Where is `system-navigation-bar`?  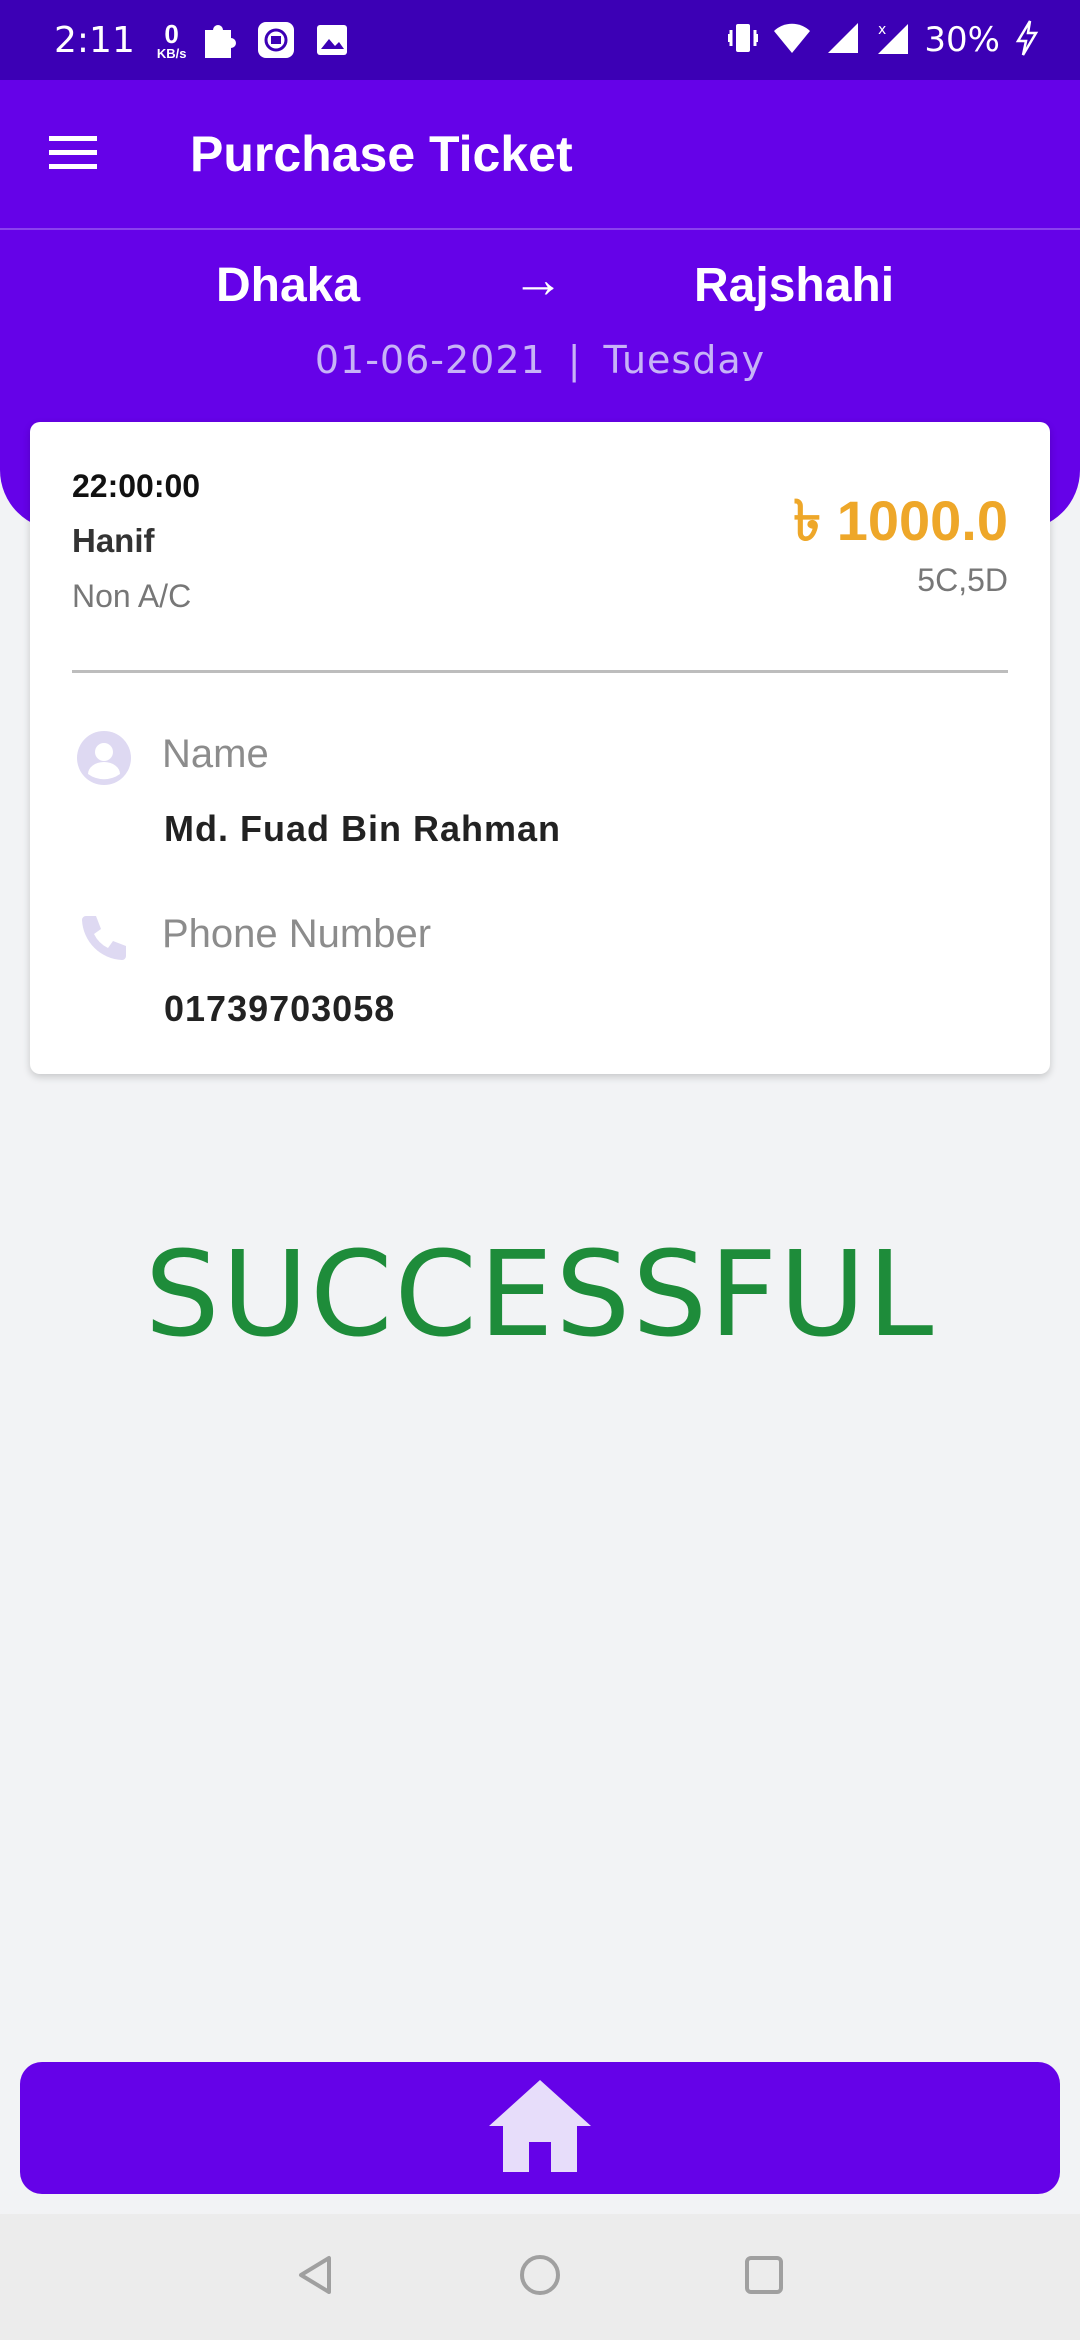 system-navigation-bar is located at coordinates (540, 2277).